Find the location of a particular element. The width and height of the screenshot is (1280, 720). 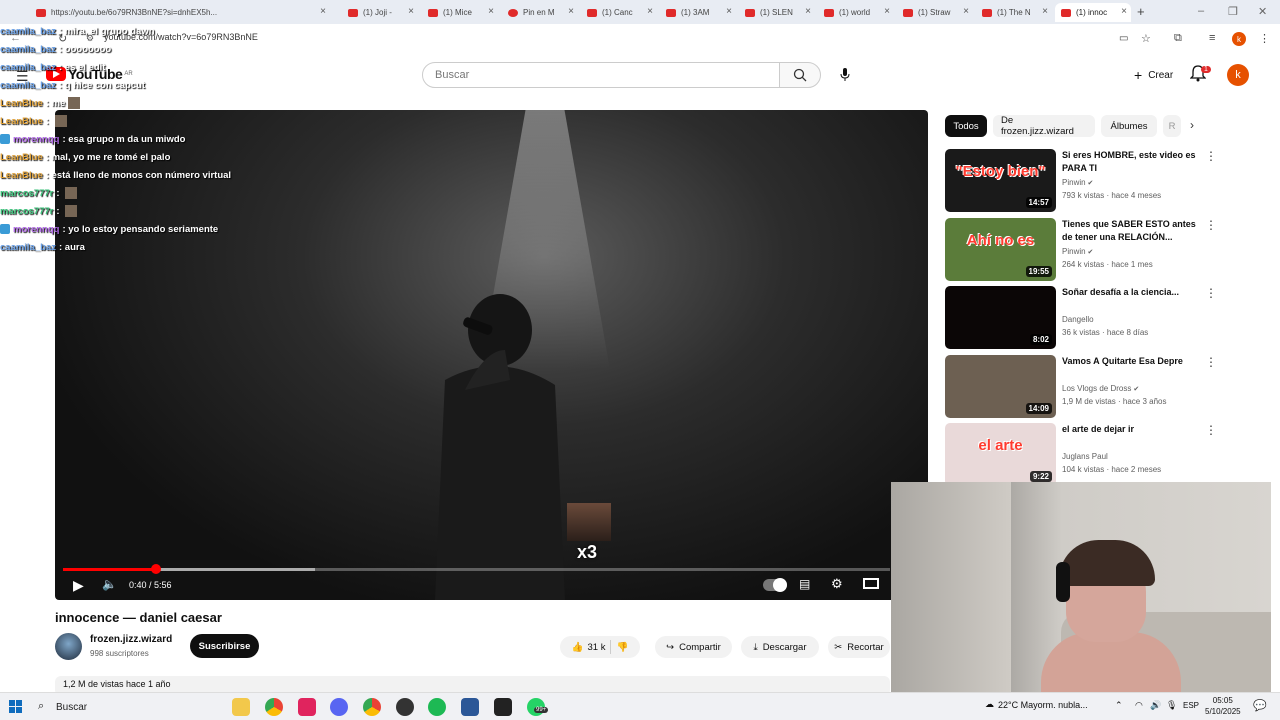

tab-mice: (1) Mice × is located at coordinates (460, 12).